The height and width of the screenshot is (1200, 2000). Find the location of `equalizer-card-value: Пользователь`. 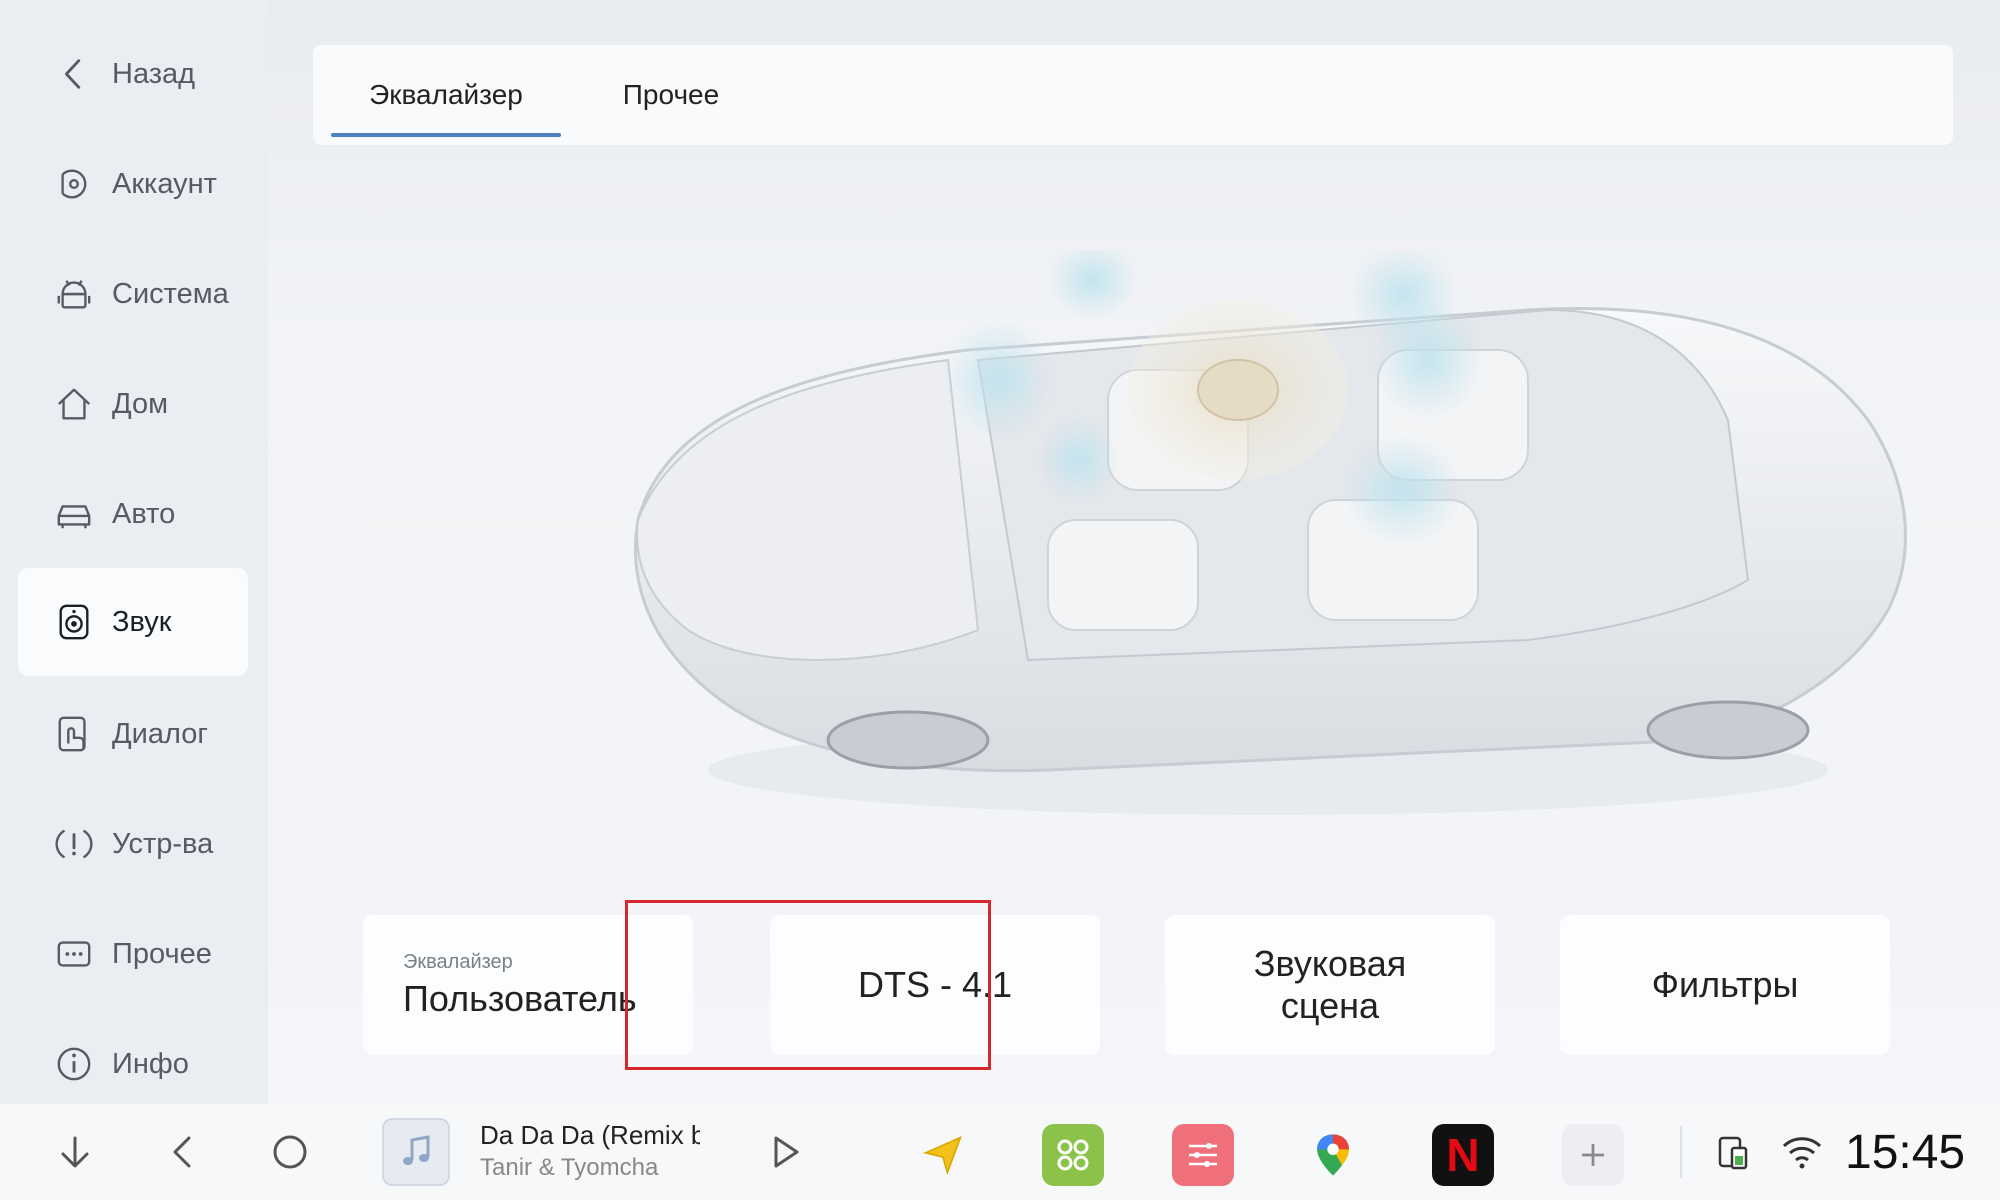

equalizer-card-value: Пользователь is located at coordinates (520, 998).